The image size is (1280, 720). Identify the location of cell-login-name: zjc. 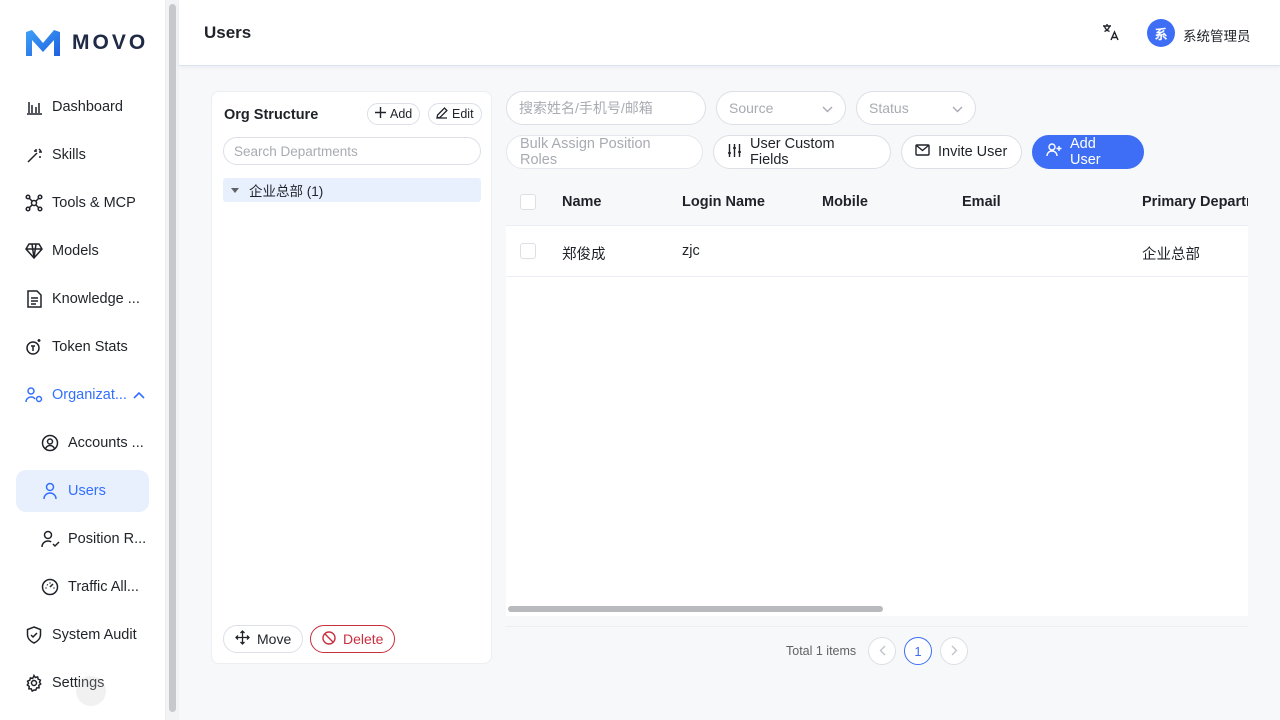
(691, 251).